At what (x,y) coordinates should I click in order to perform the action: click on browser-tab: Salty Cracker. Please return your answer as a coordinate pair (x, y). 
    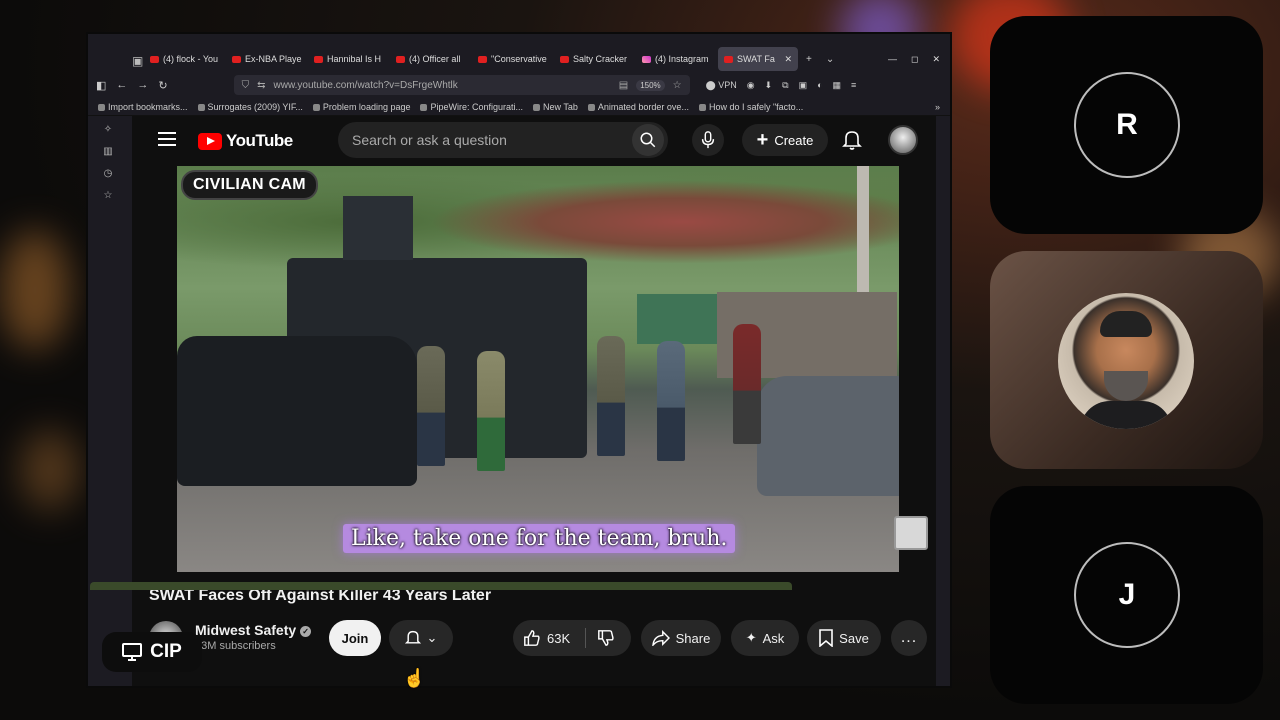
    Looking at the image, I should click on (594, 59).